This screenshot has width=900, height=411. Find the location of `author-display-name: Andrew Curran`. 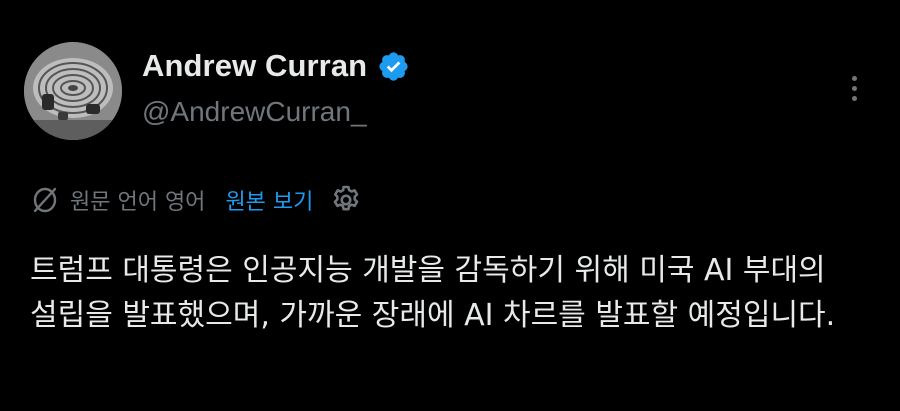

author-display-name: Andrew Curran is located at coordinates (254, 66).